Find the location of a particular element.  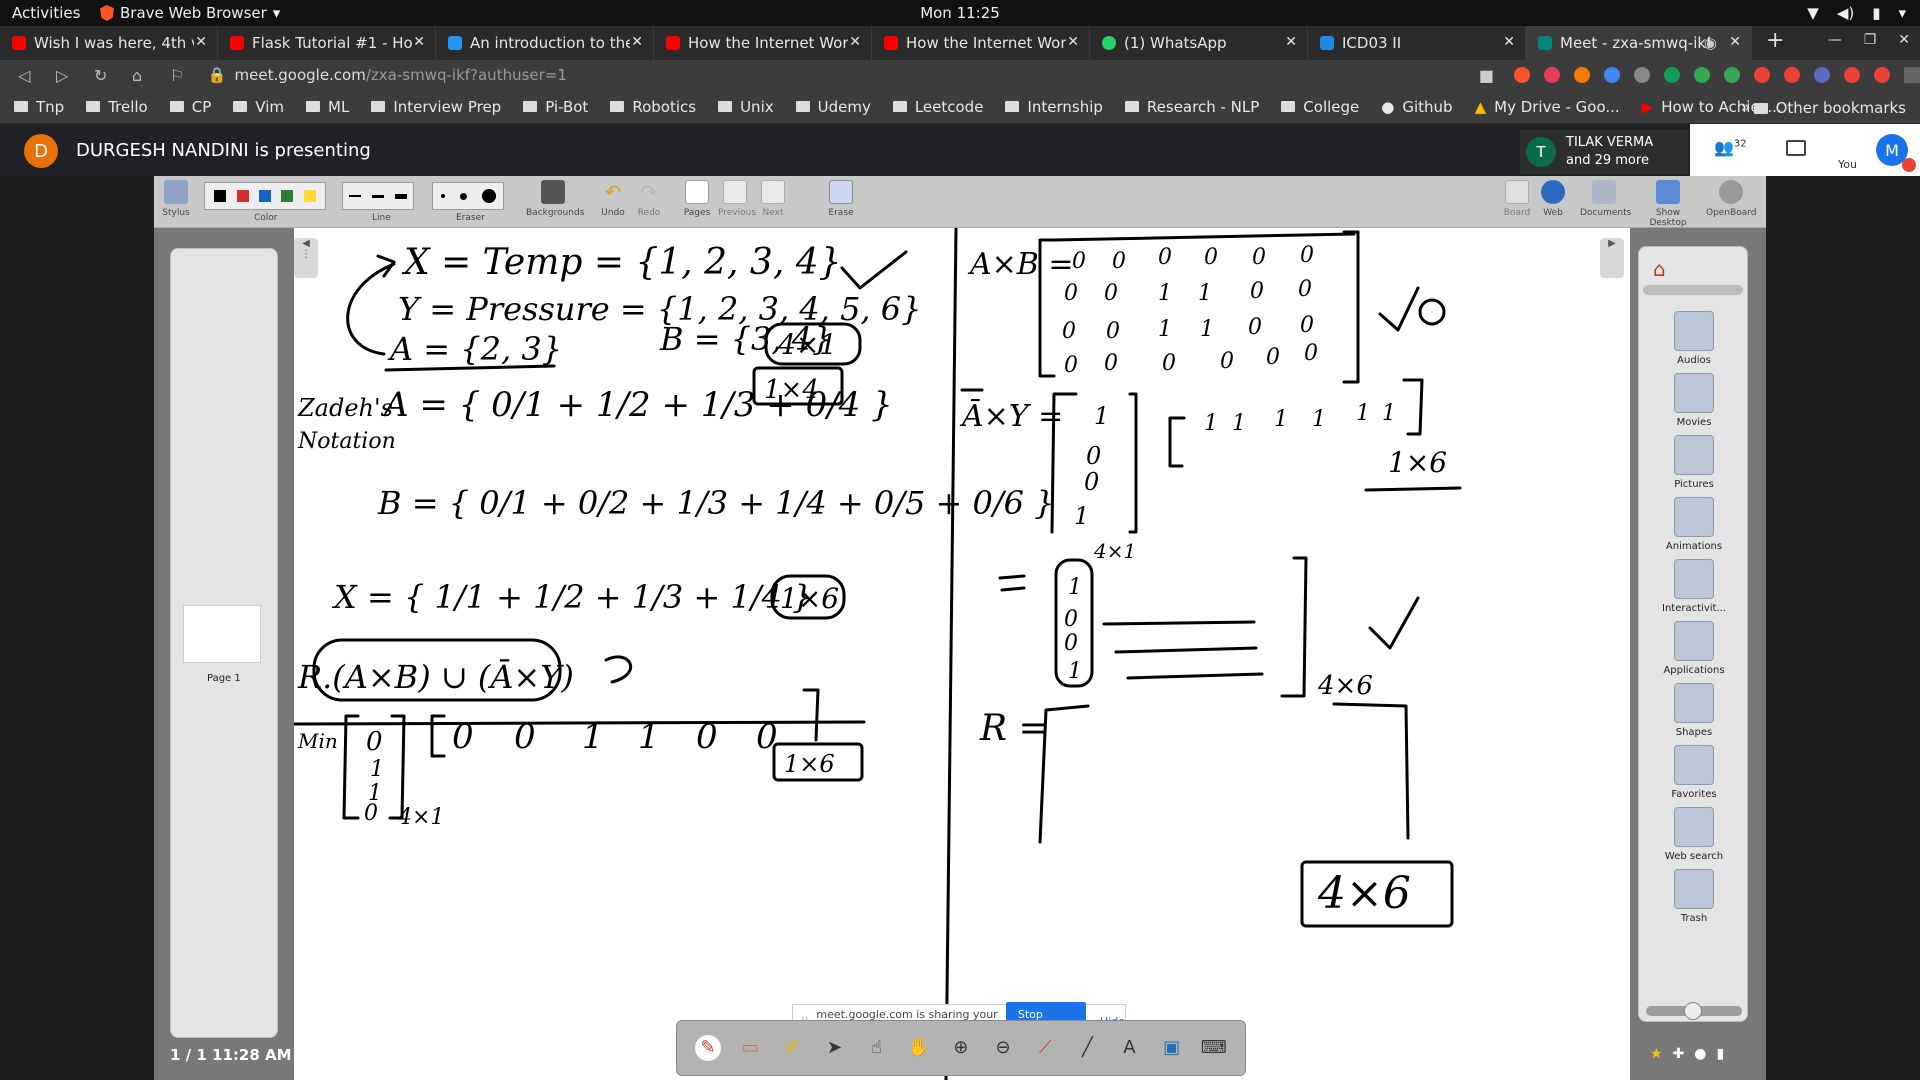

chat-icon is located at coordinates (1796, 148).